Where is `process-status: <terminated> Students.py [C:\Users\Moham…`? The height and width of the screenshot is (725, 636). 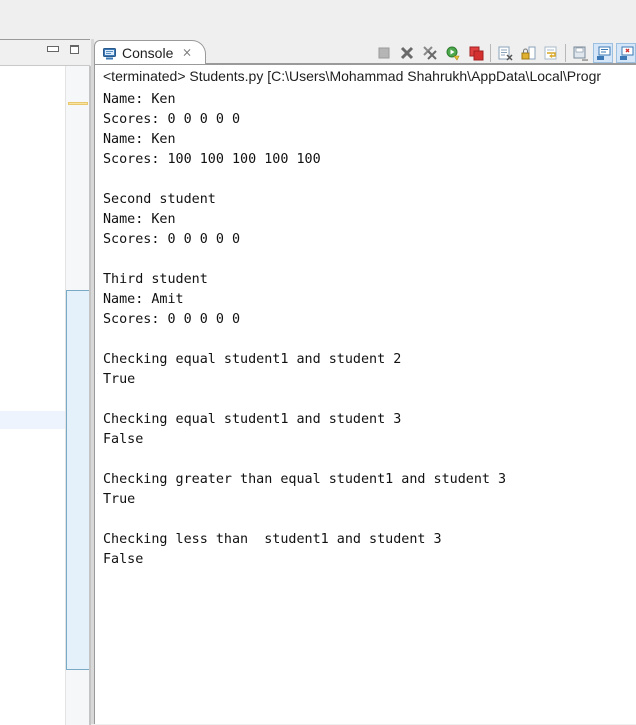 process-status: <terminated> Students.py [C:\Users\Moham… is located at coordinates (352, 76).